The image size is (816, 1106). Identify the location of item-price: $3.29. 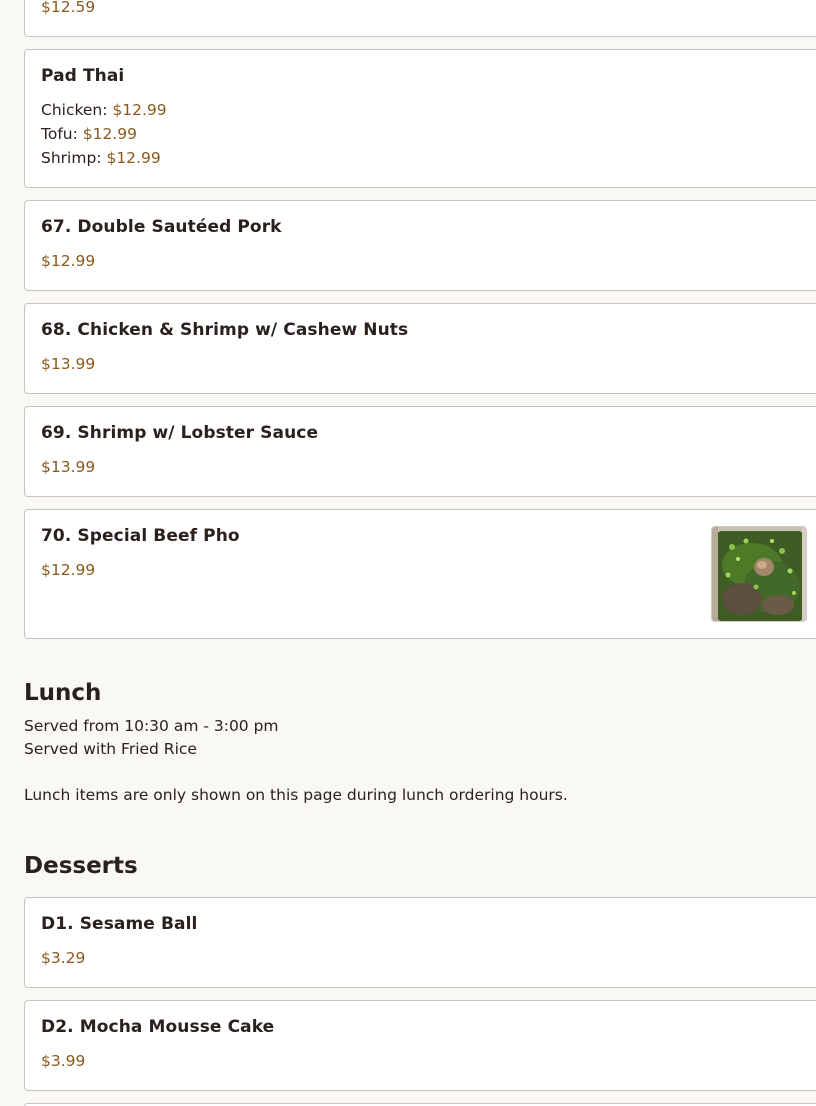
(63, 958).